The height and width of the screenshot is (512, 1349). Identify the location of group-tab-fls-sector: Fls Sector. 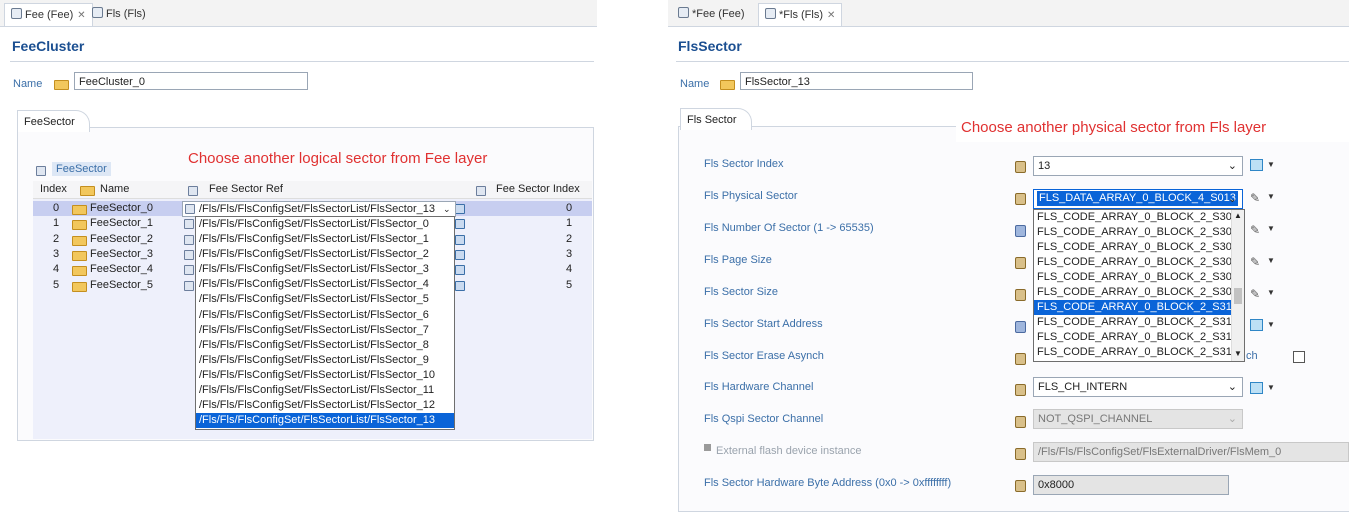
(716, 119).